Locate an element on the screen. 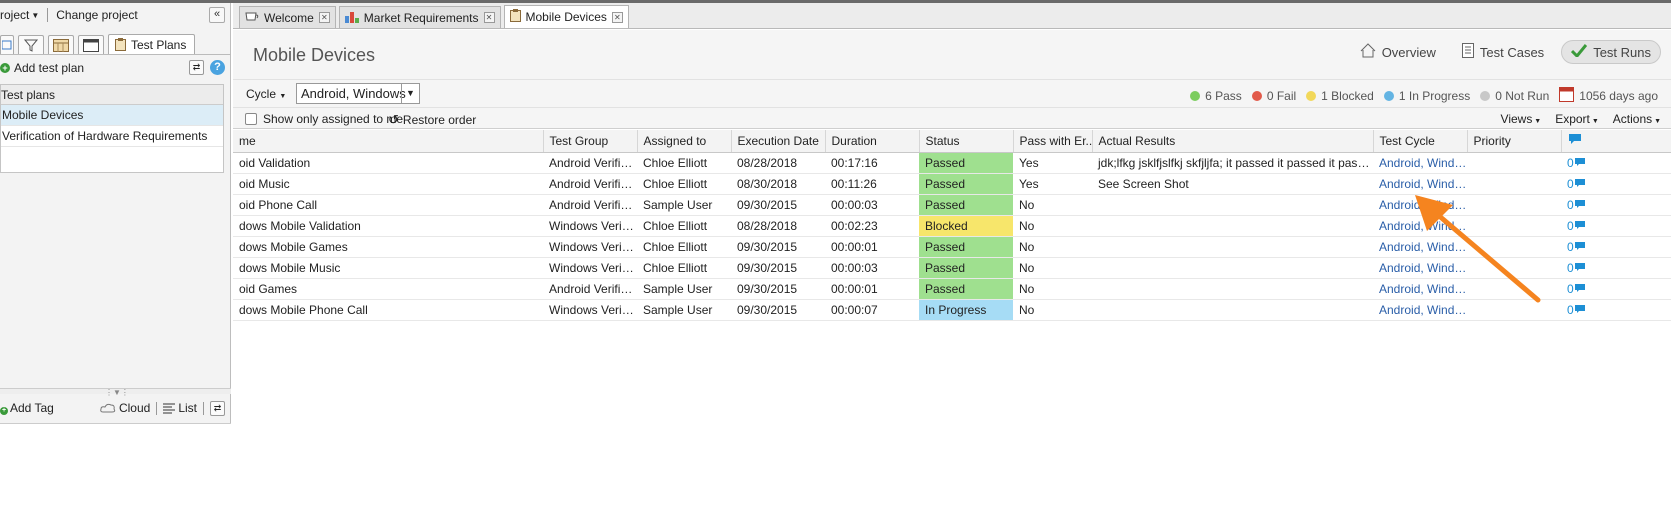 The height and width of the screenshot is (528, 1671). view-switcher: Overview Test Cases Test Runs is located at coordinates (1506, 52).